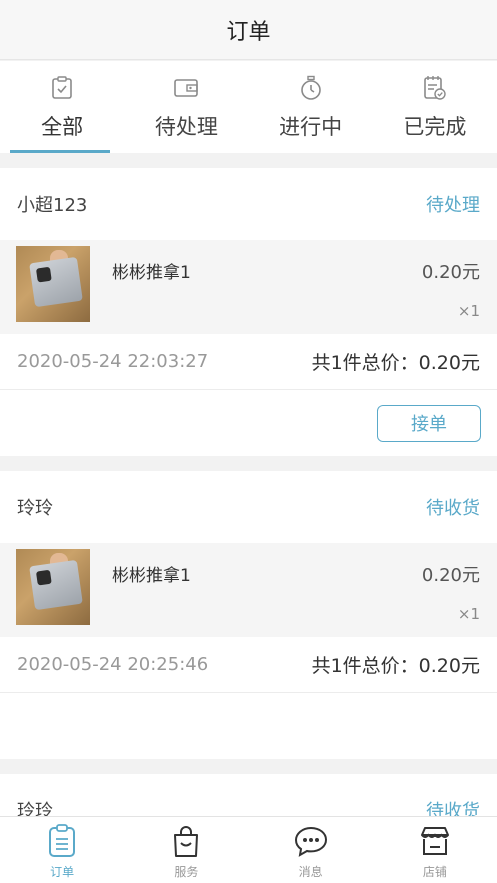  I want to click on order-summary: 2020-05-24 22:03:27 共1件总价：0.20元, so click(248, 362).